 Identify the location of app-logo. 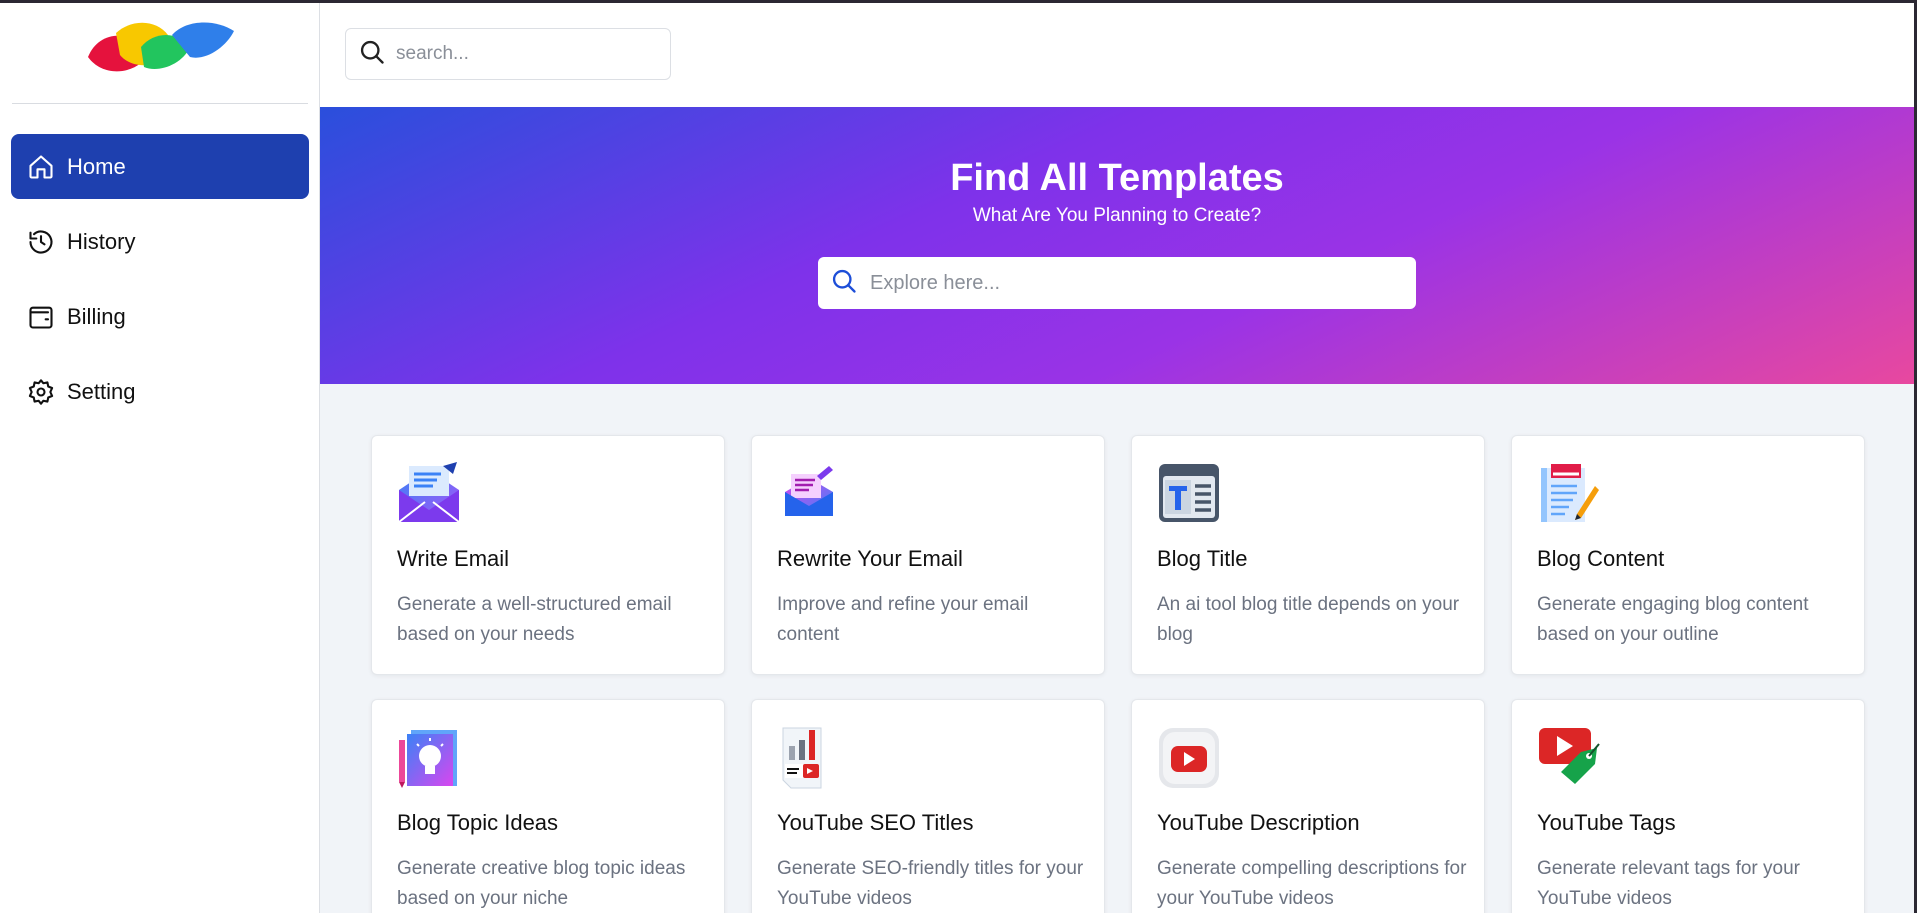
(161, 47).